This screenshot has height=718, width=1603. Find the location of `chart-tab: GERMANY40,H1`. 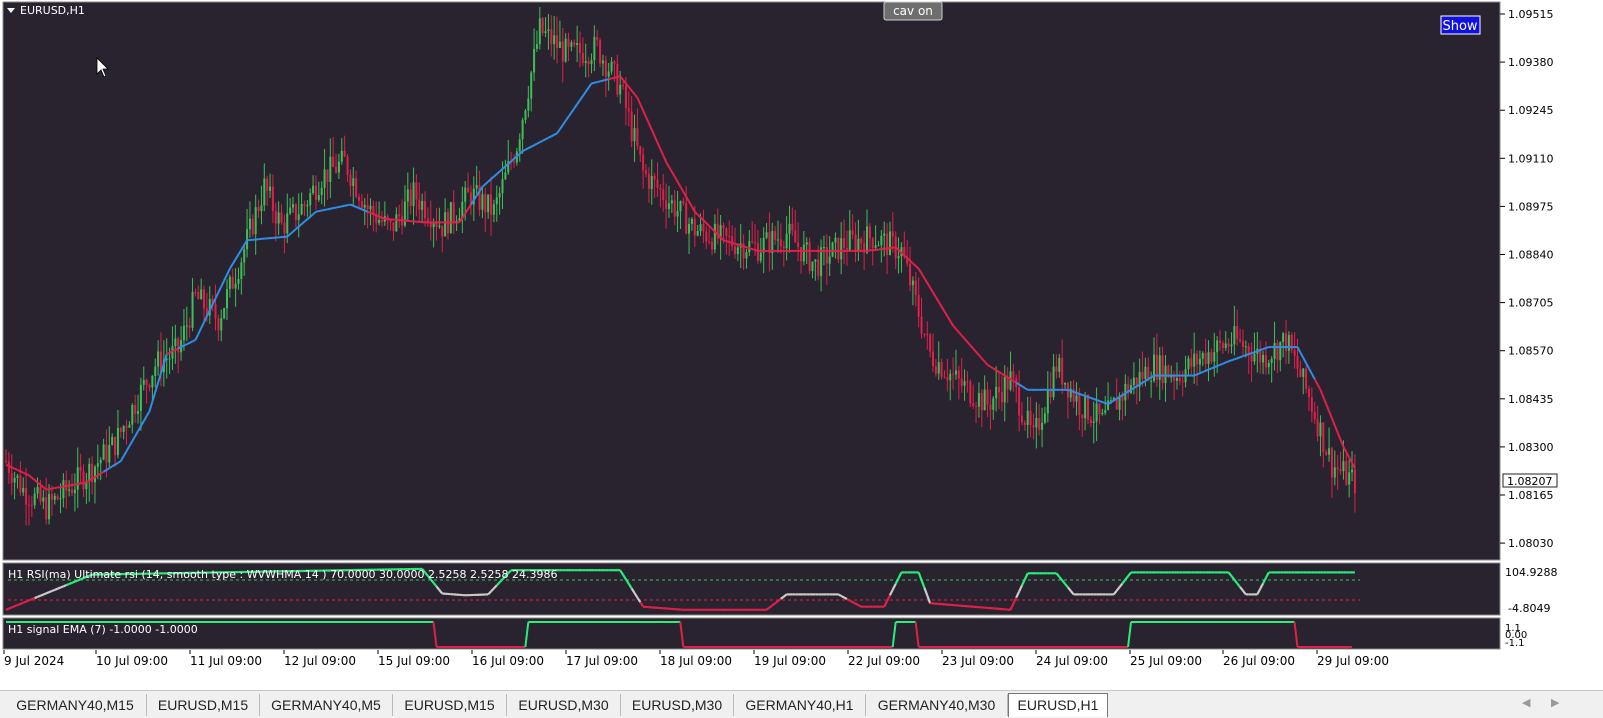

chart-tab: GERMANY40,H1 is located at coordinates (800, 705).